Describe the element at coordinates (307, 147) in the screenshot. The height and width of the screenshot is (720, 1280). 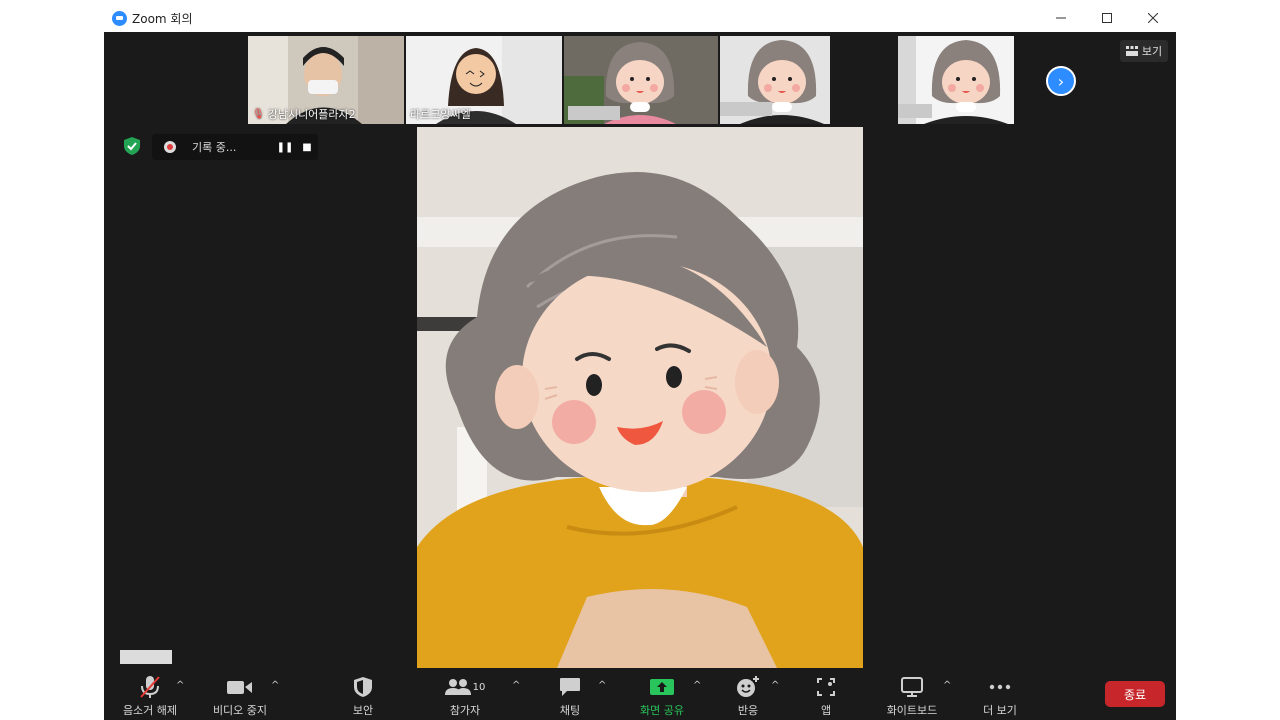
I see `stop-recording-button: ■` at that location.